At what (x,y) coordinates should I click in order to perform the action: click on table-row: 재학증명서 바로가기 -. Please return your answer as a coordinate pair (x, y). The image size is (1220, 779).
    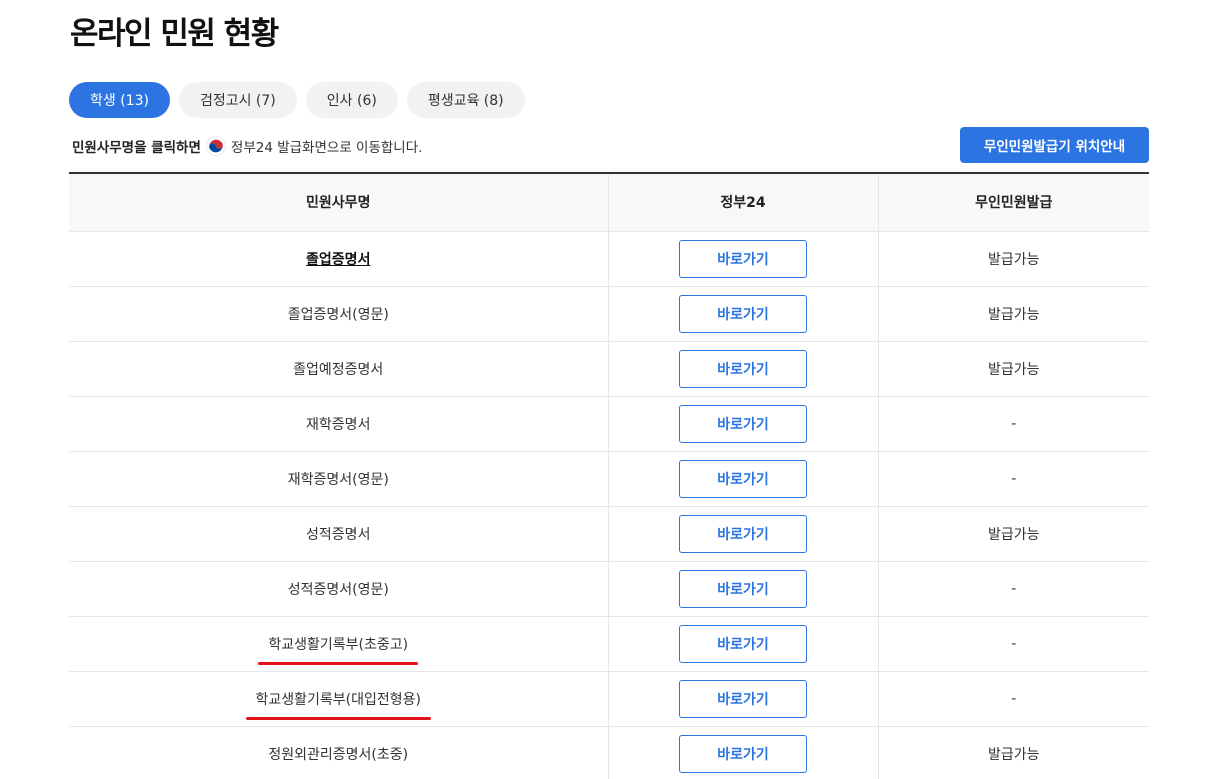
    Looking at the image, I should click on (609, 424).